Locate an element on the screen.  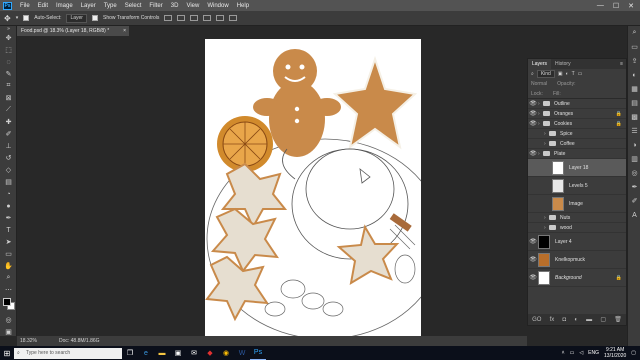
color-swatches is located at coordinates (8, 305).